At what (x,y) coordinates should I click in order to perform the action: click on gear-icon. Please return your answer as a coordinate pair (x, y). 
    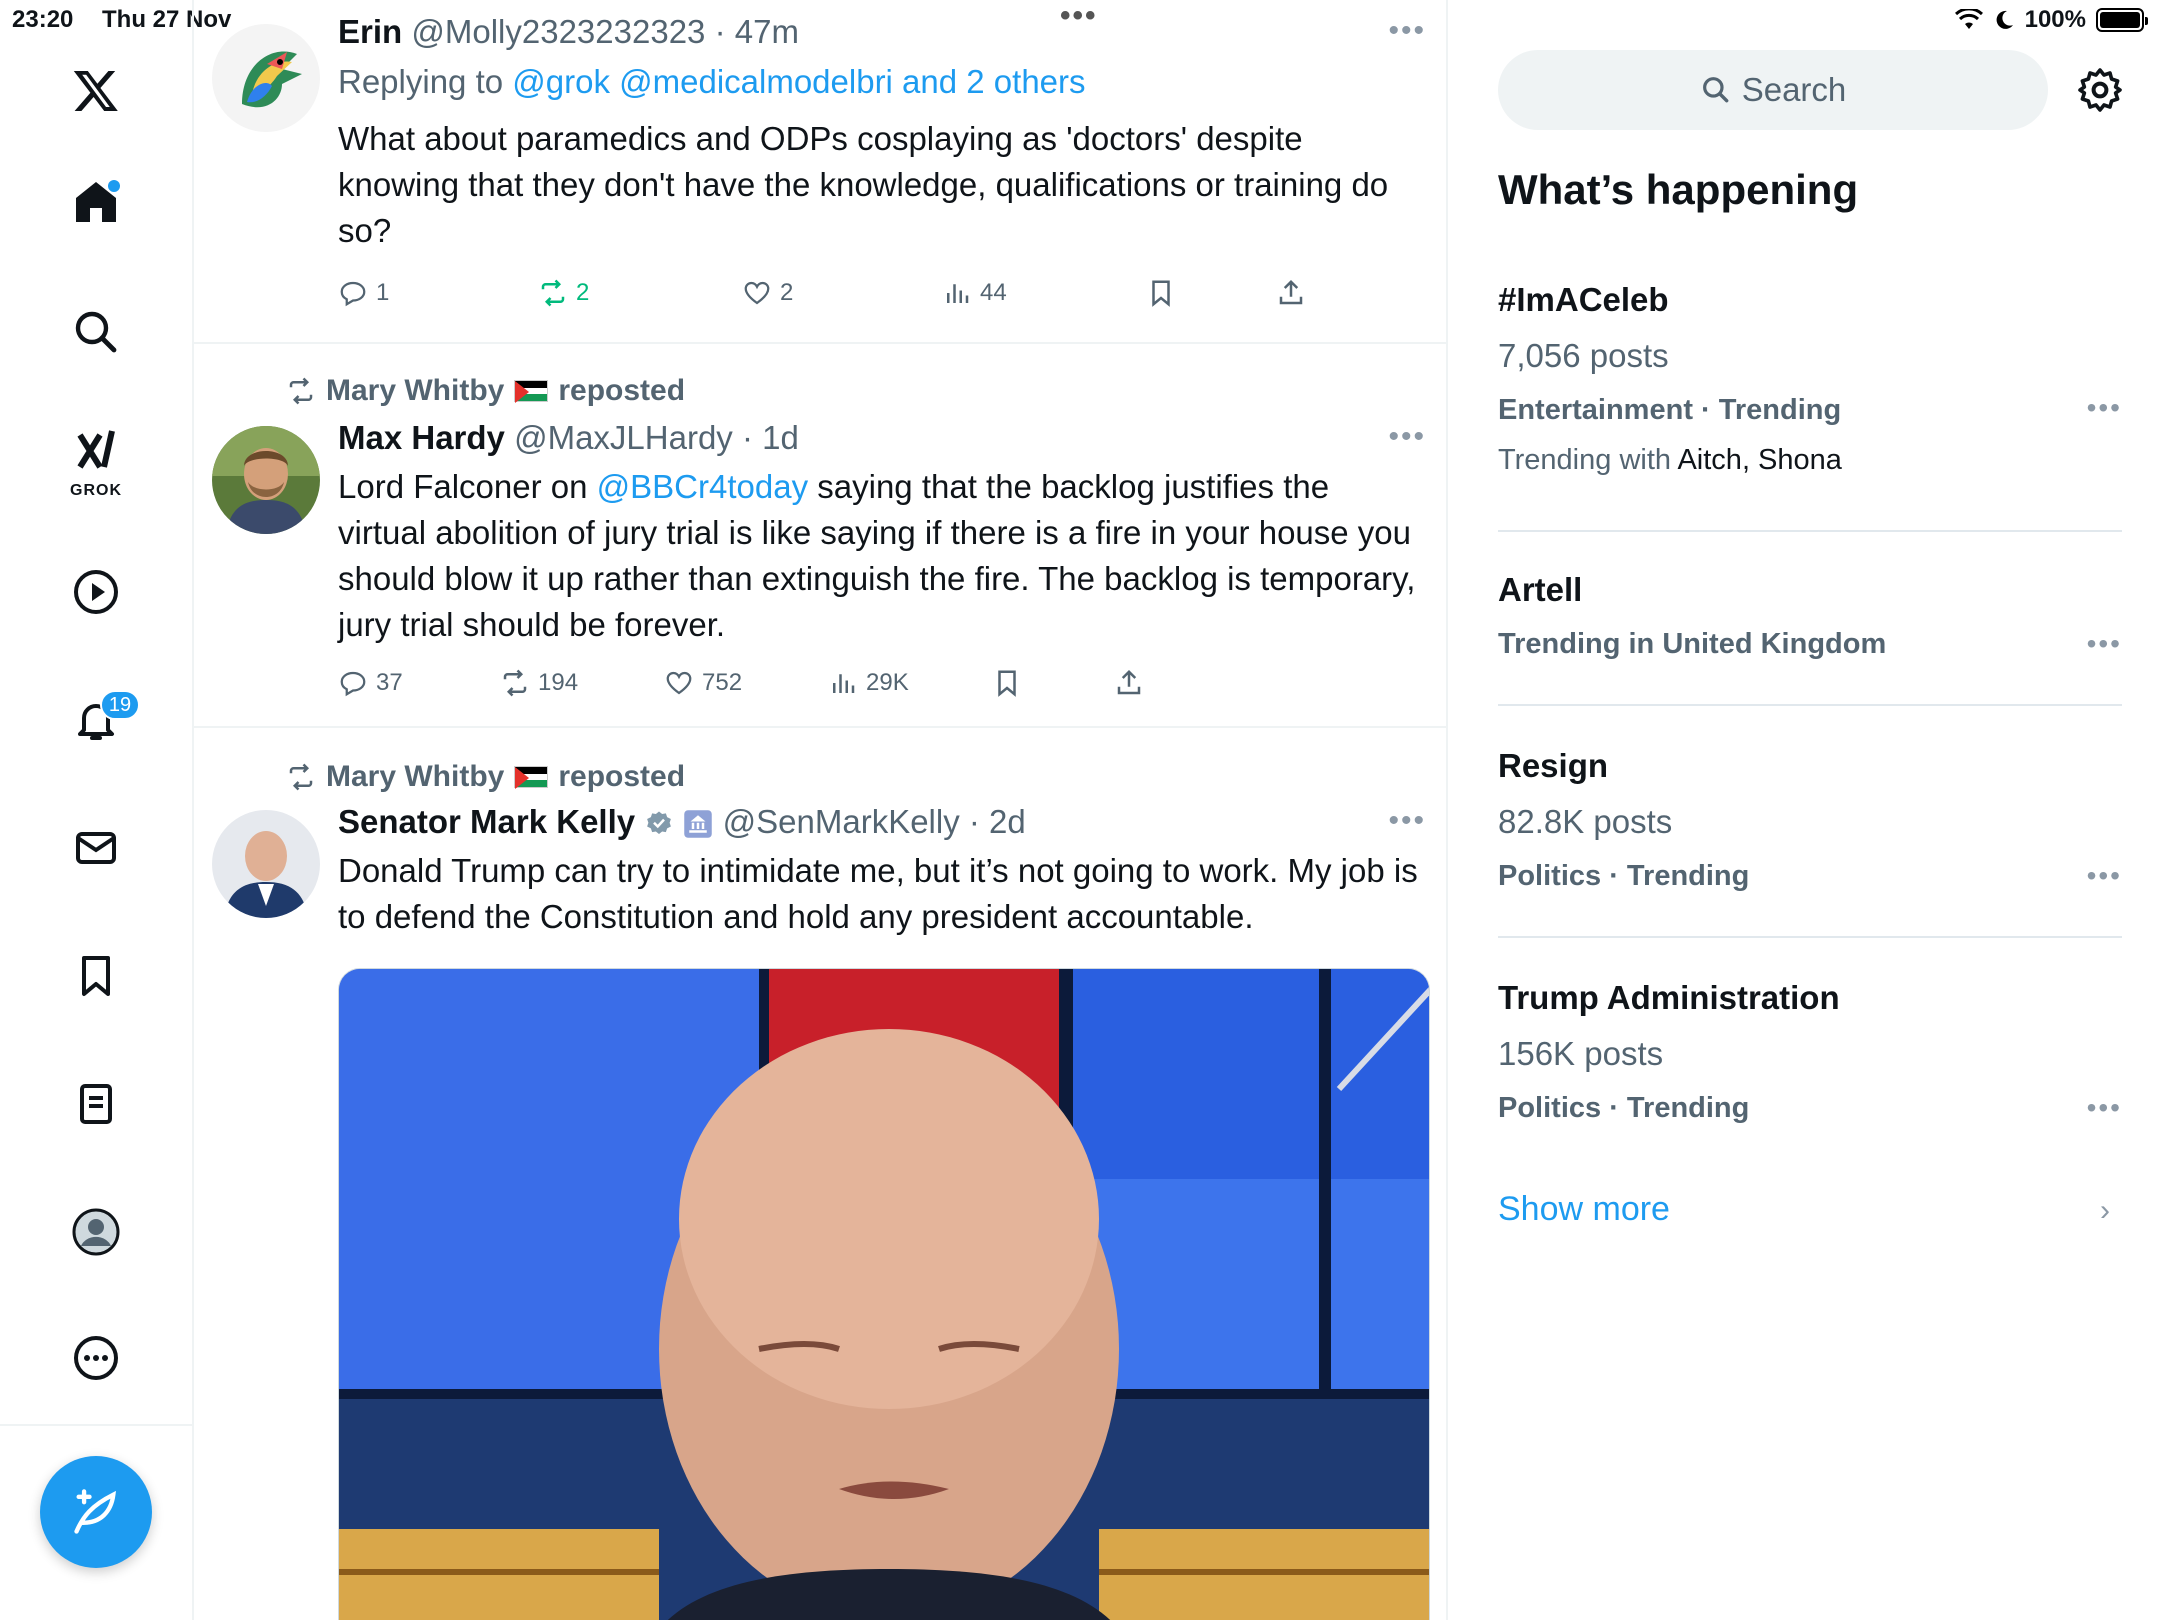
    Looking at the image, I should click on (2100, 90).